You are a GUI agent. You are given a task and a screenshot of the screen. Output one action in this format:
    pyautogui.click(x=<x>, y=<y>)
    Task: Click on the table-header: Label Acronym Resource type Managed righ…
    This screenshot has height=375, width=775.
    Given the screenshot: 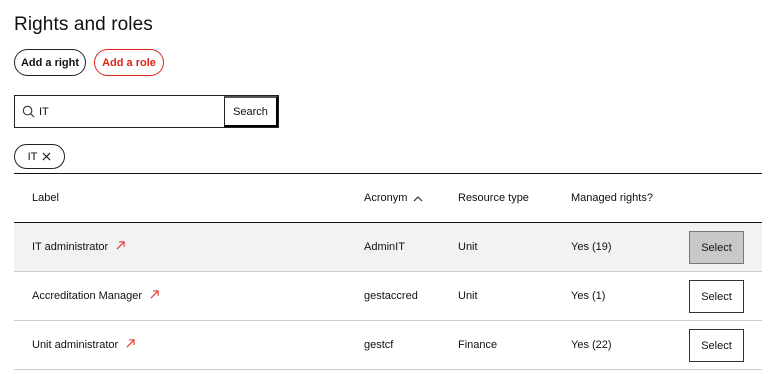 What is the action you would take?
    pyautogui.click(x=388, y=198)
    